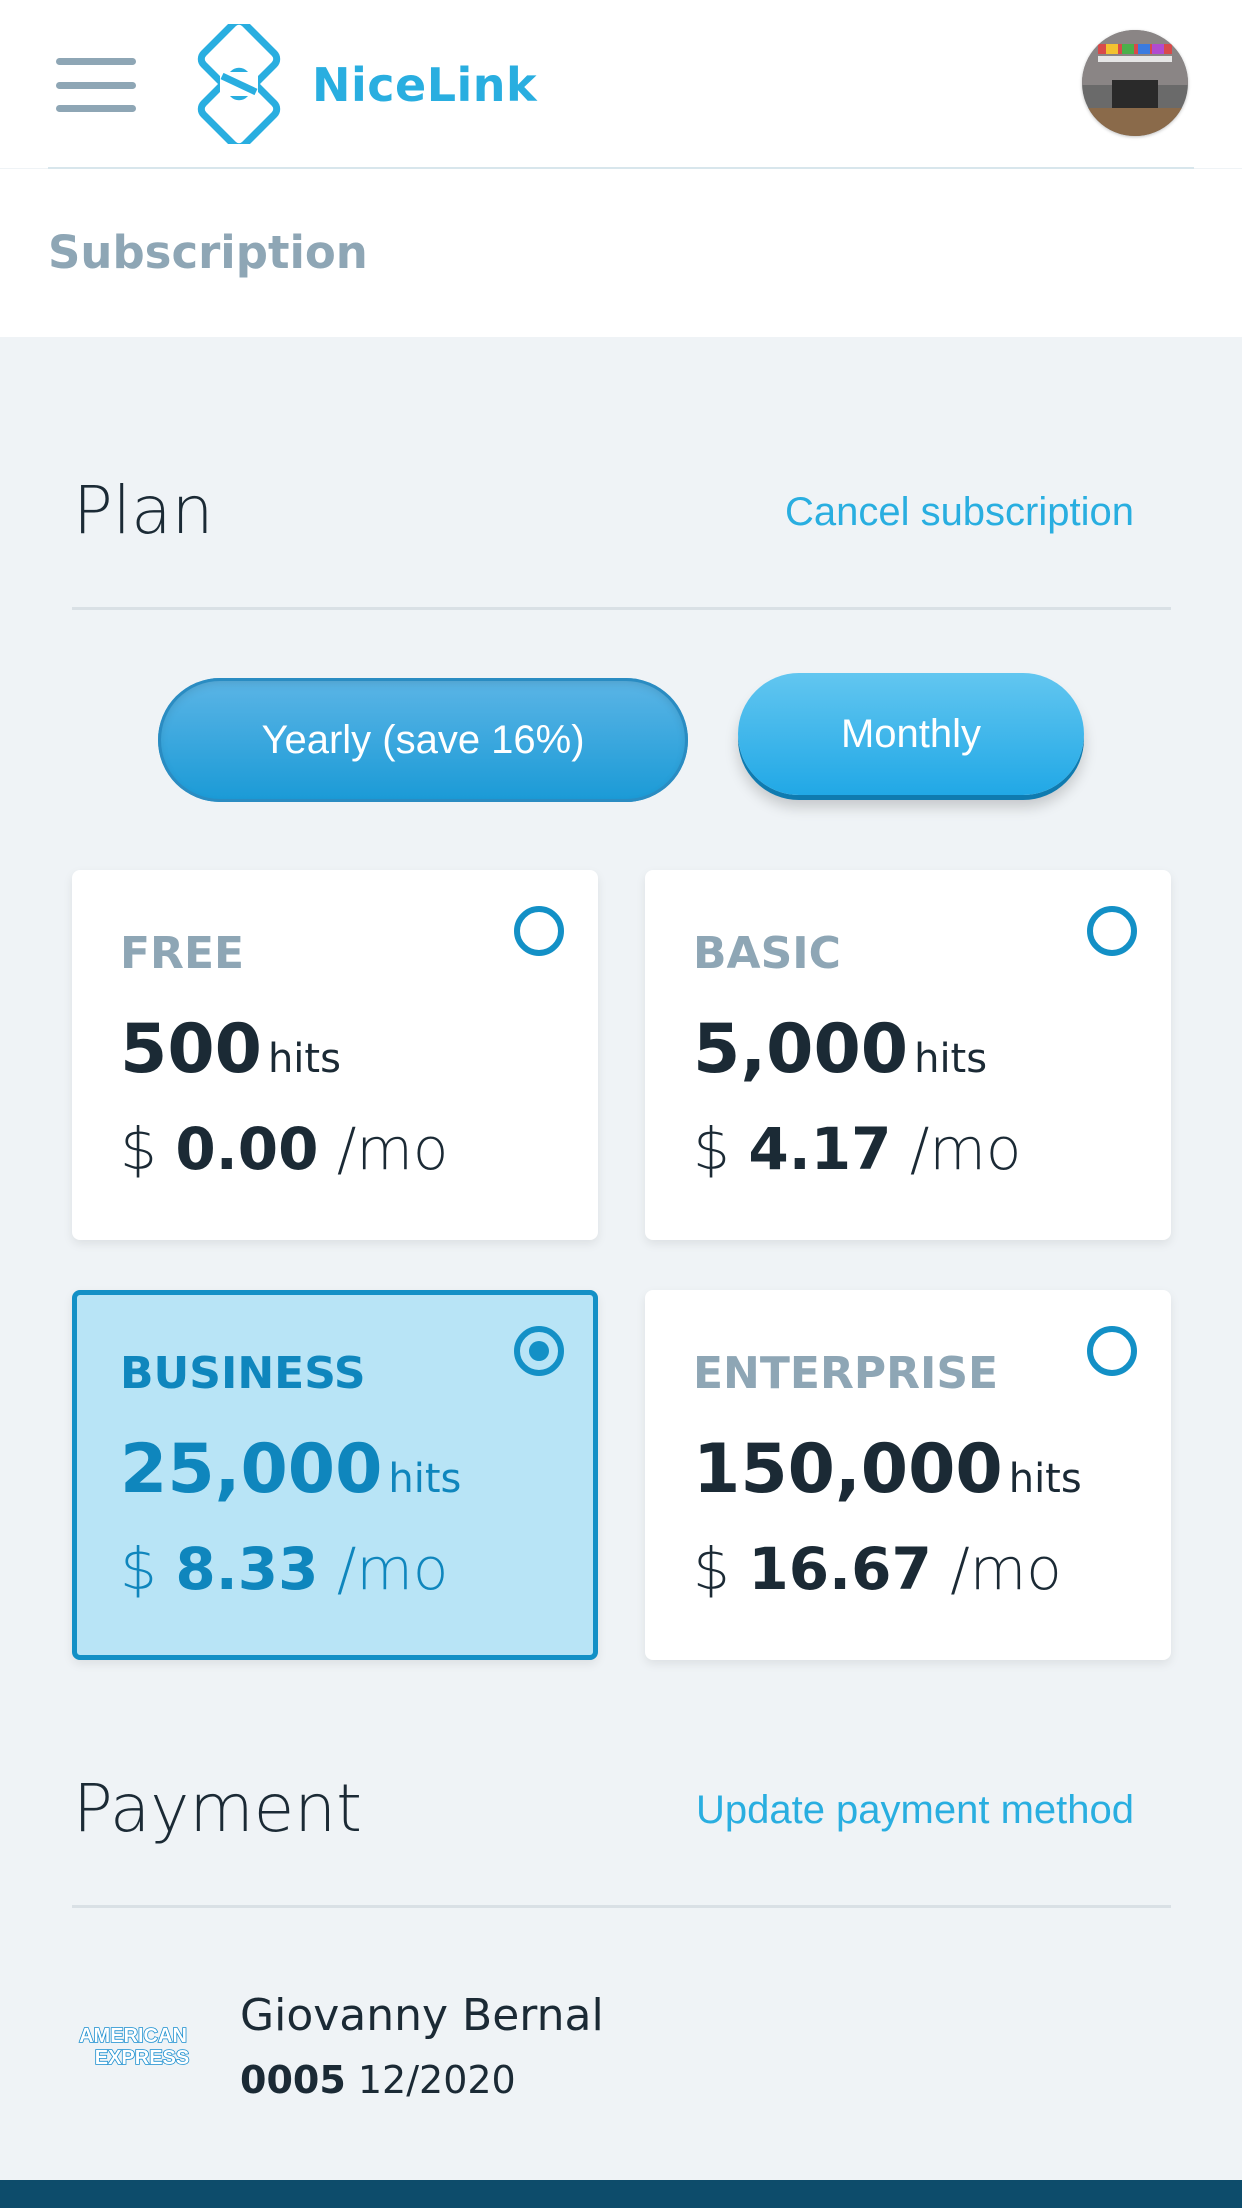  I want to click on radio-selected-icon, so click(539, 1351).